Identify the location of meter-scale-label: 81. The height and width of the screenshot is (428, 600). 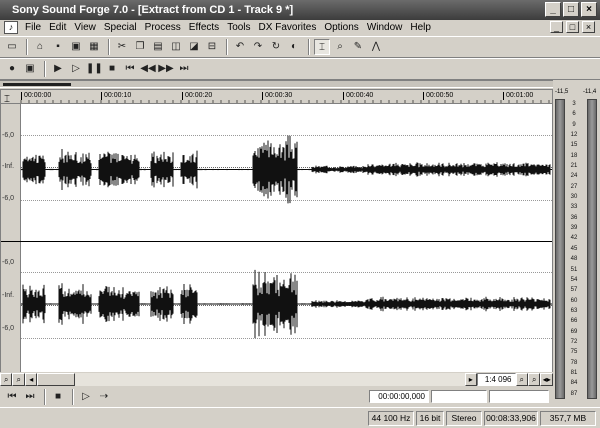
(574, 372).